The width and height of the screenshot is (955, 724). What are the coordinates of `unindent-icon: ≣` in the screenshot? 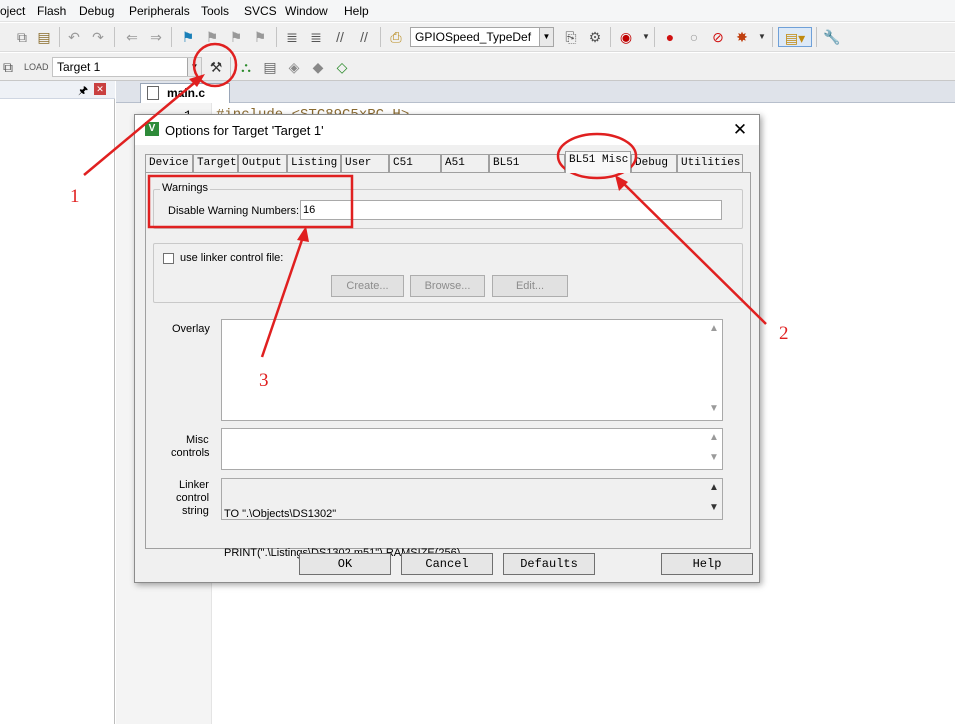 It's located at (316, 37).